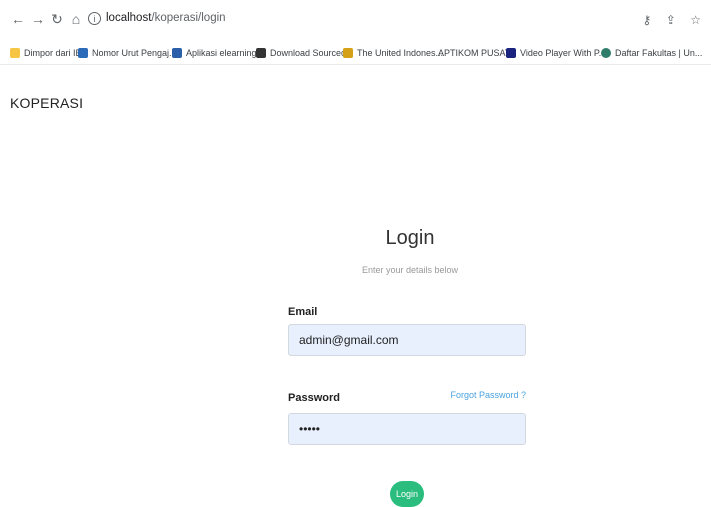 This screenshot has height=507, width=711. What do you see at coordinates (83, 53) in the screenshot?
I see `doc-icon` at bounding box center [83, 53].